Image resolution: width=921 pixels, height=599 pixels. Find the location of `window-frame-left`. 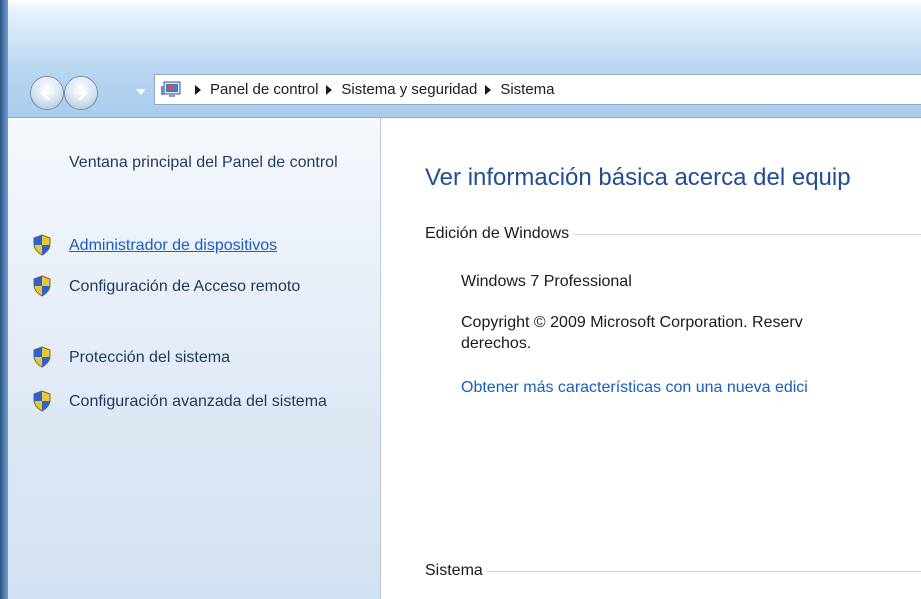

window-frame-left is located at coordinates (4, 299).